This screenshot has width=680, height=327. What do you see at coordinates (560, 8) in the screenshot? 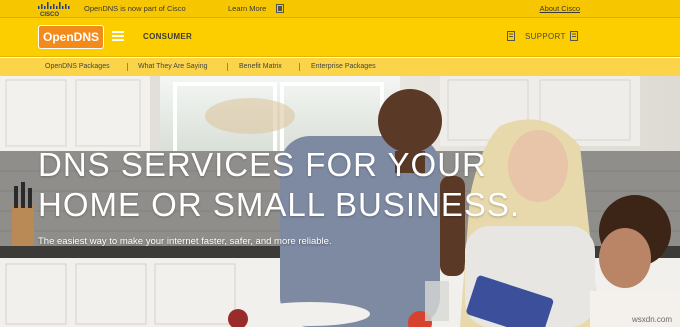
I see `about-cisco-link: About Cisco` at bounding box center [560, 8].